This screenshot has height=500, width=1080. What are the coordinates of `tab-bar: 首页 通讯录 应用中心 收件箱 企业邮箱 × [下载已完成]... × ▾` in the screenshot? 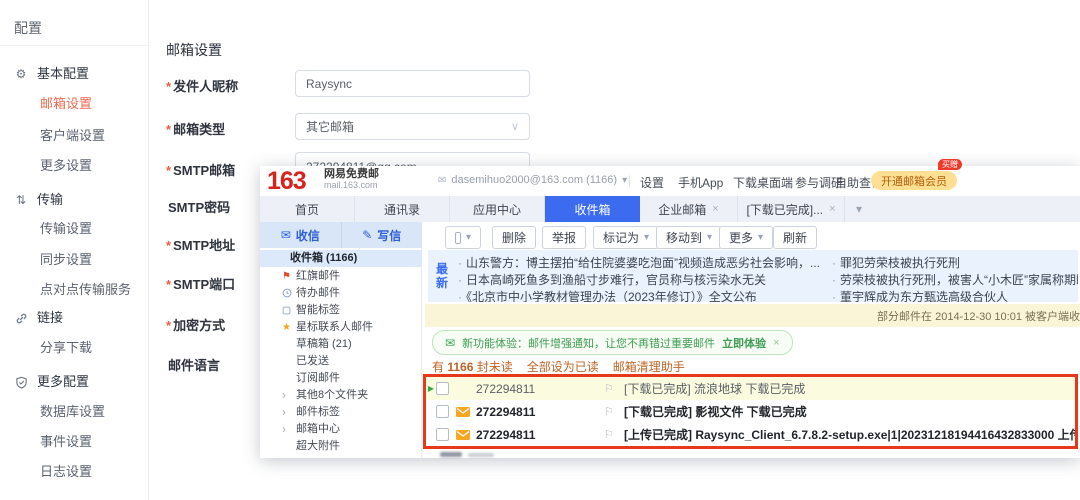 It's located at (670, 209).